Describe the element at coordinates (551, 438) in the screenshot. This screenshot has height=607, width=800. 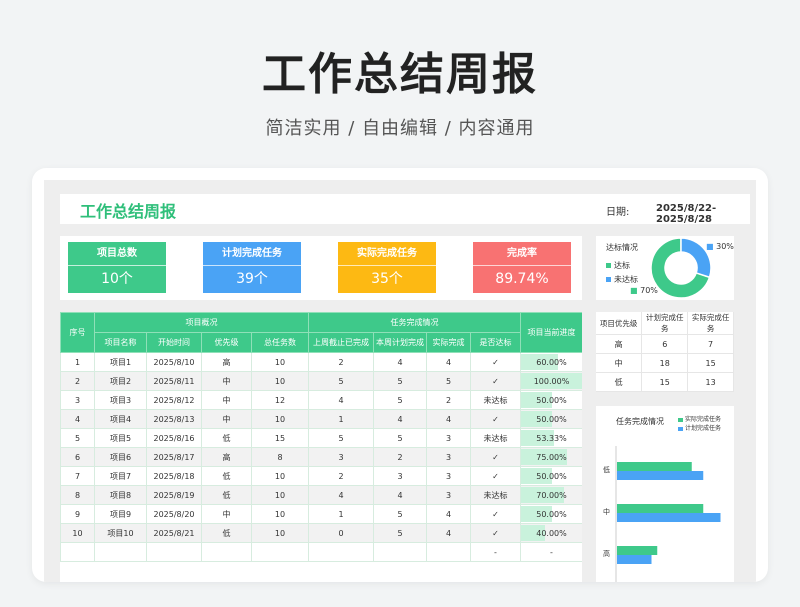
I see `cell-progress: 53.33%` at that location.